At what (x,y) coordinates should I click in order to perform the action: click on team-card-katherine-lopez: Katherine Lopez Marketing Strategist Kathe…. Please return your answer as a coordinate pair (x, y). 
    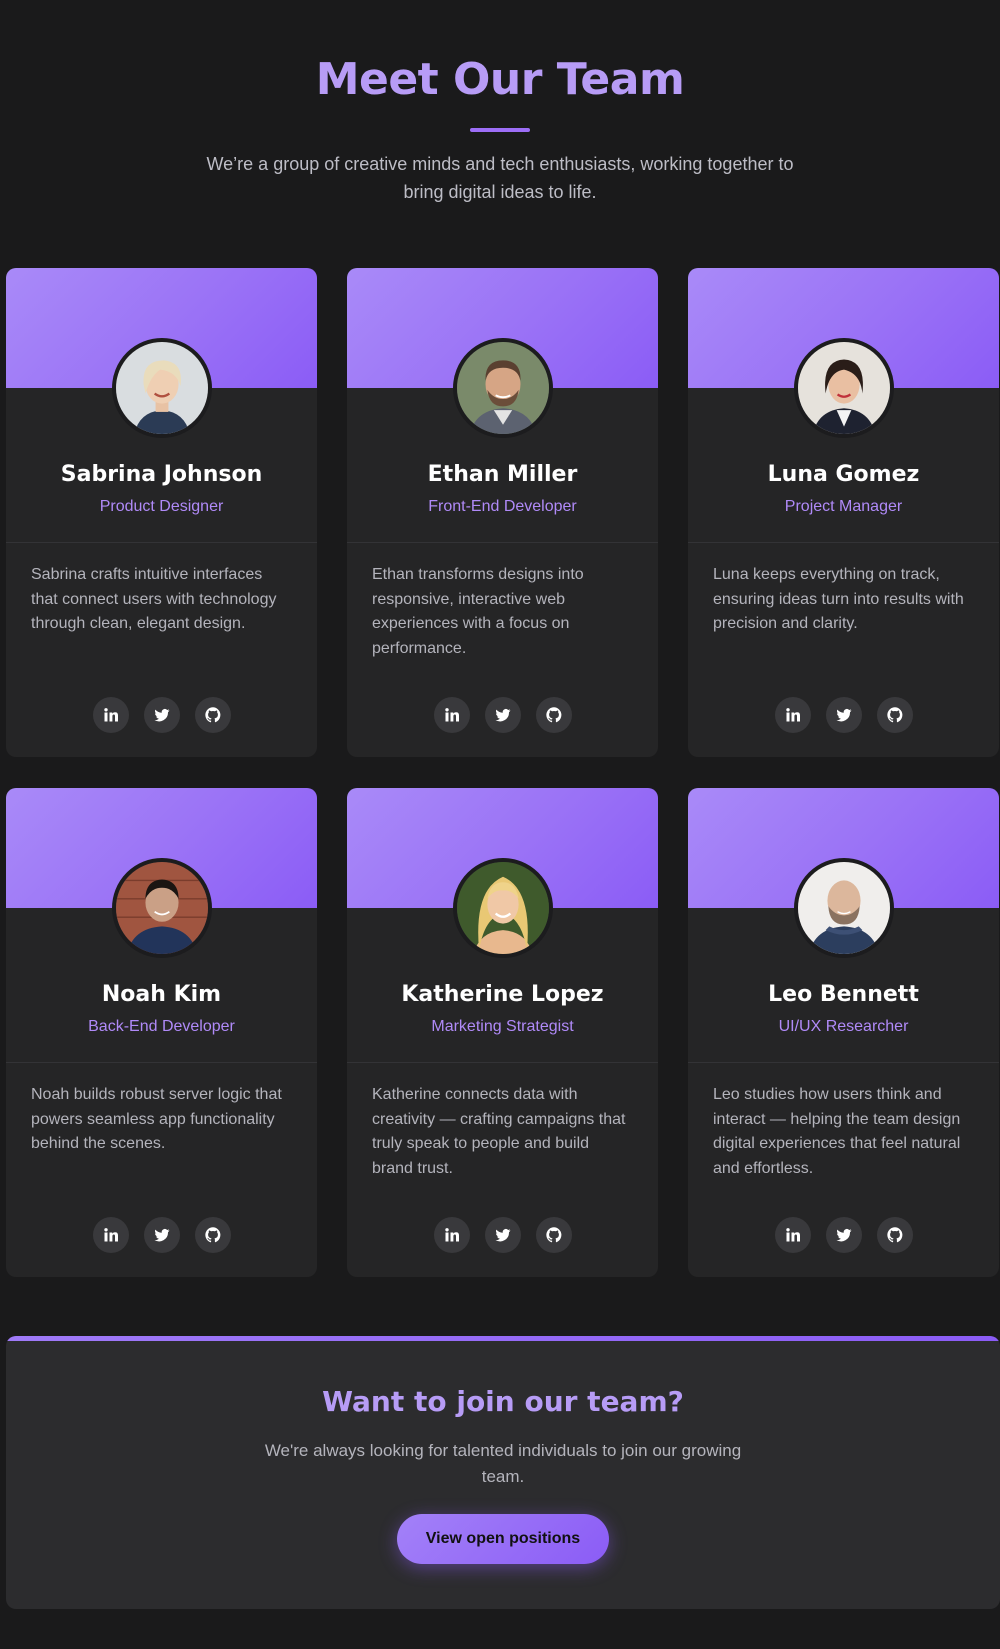
    Looking at the image, I should click on (502, 1032).